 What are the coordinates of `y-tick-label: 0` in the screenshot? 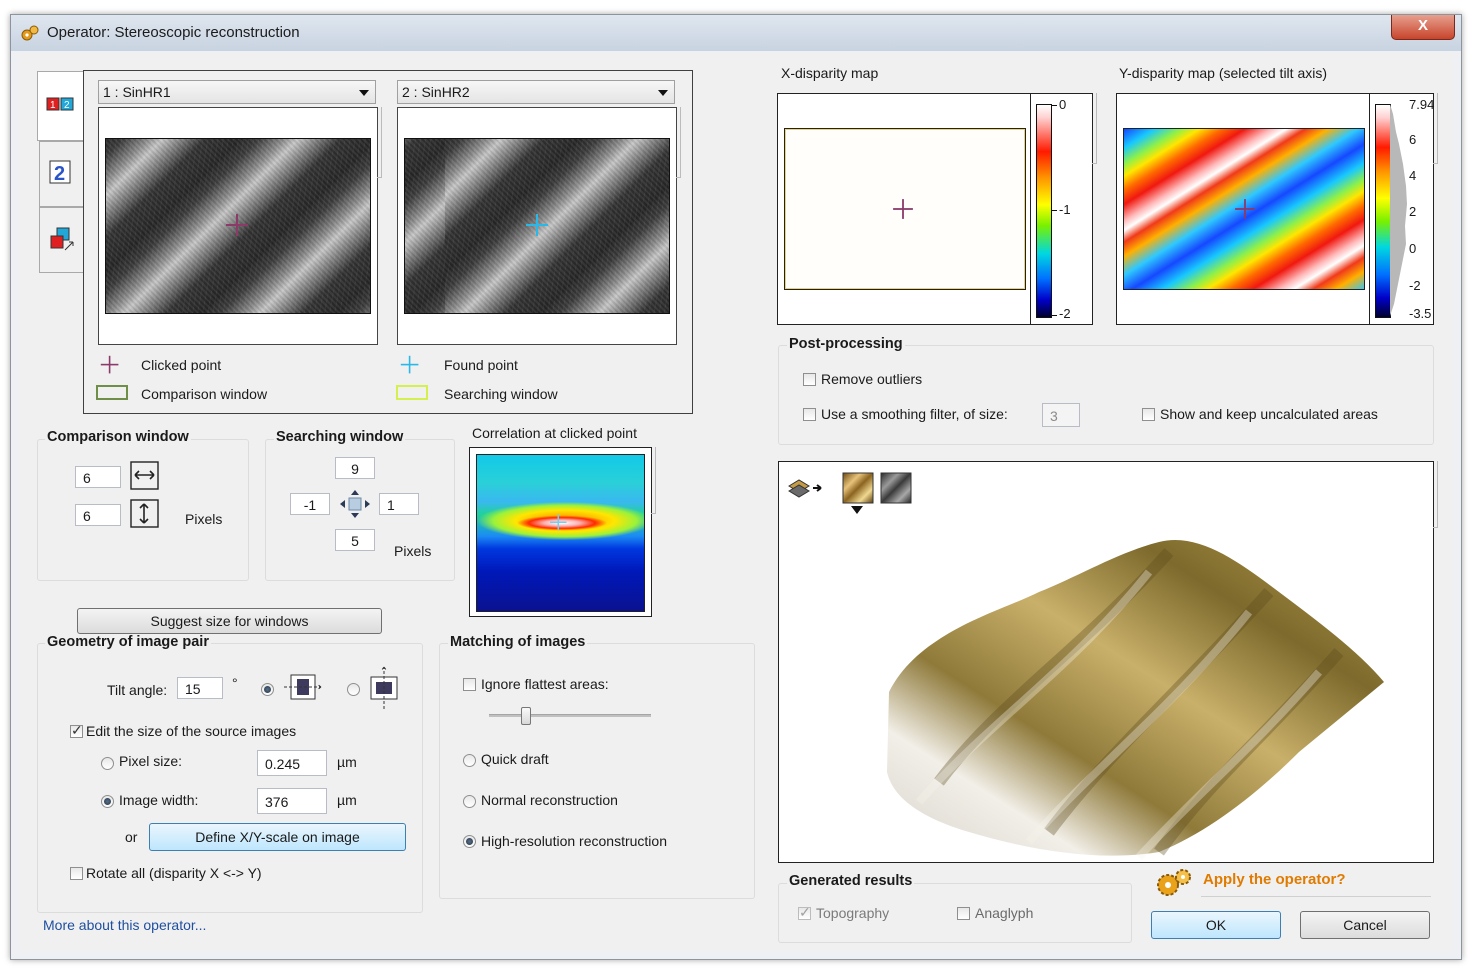 It's located at (1413, 248).